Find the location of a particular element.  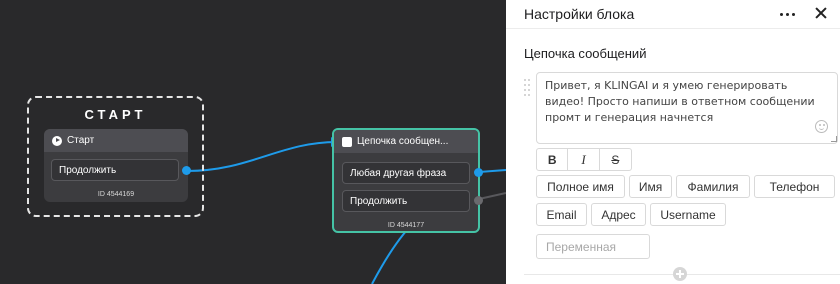

italic-button: I is located at coordinates (584, 159).